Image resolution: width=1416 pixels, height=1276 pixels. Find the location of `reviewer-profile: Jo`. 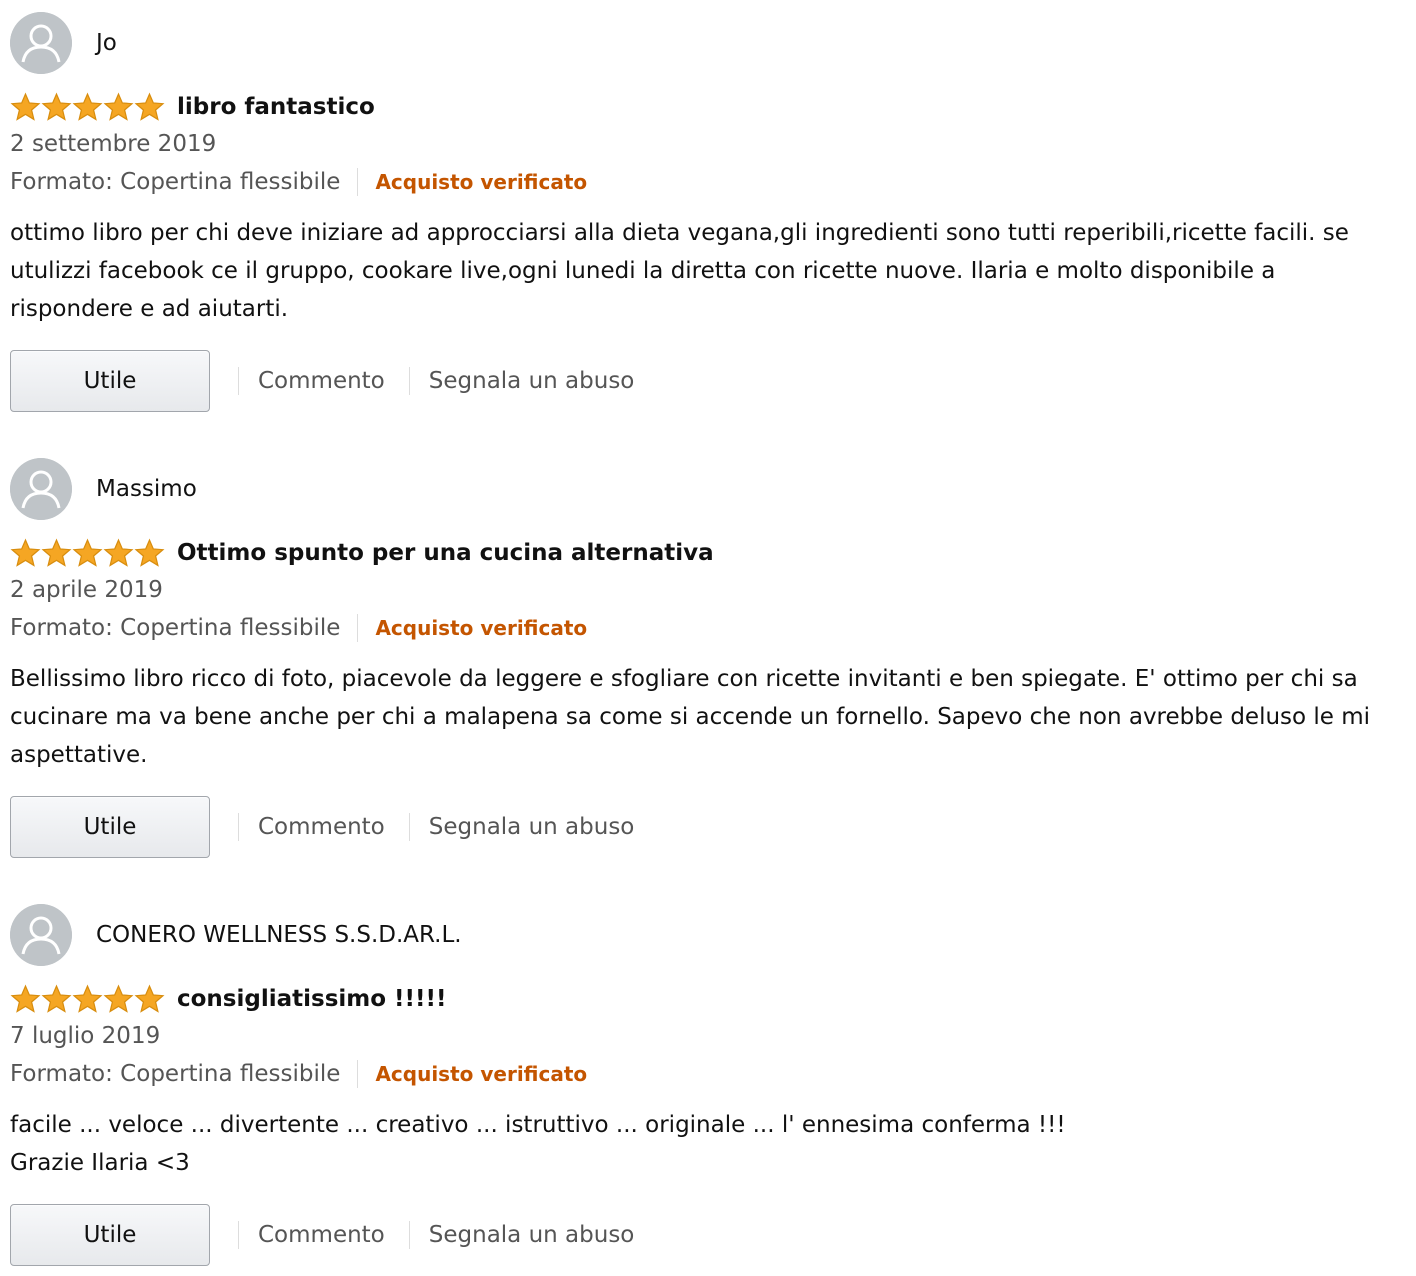

reviewer-profile: Jo is located at coordinates (63, 43).